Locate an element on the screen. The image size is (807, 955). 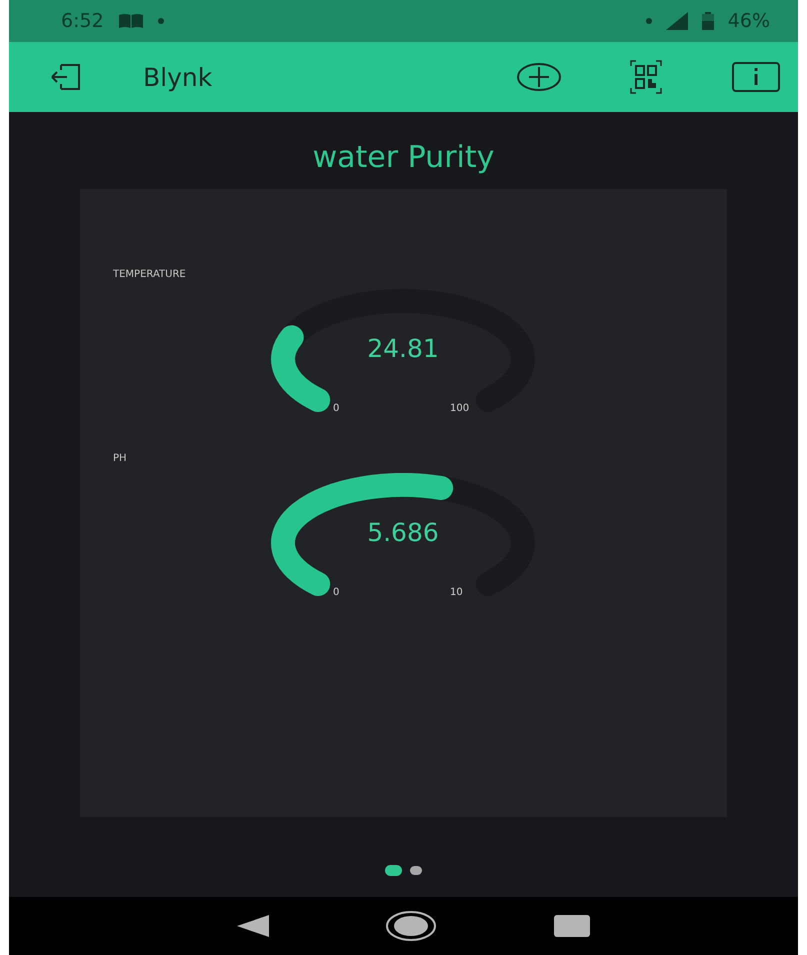
gauge-label: PH is located at coordinates (120, 459).